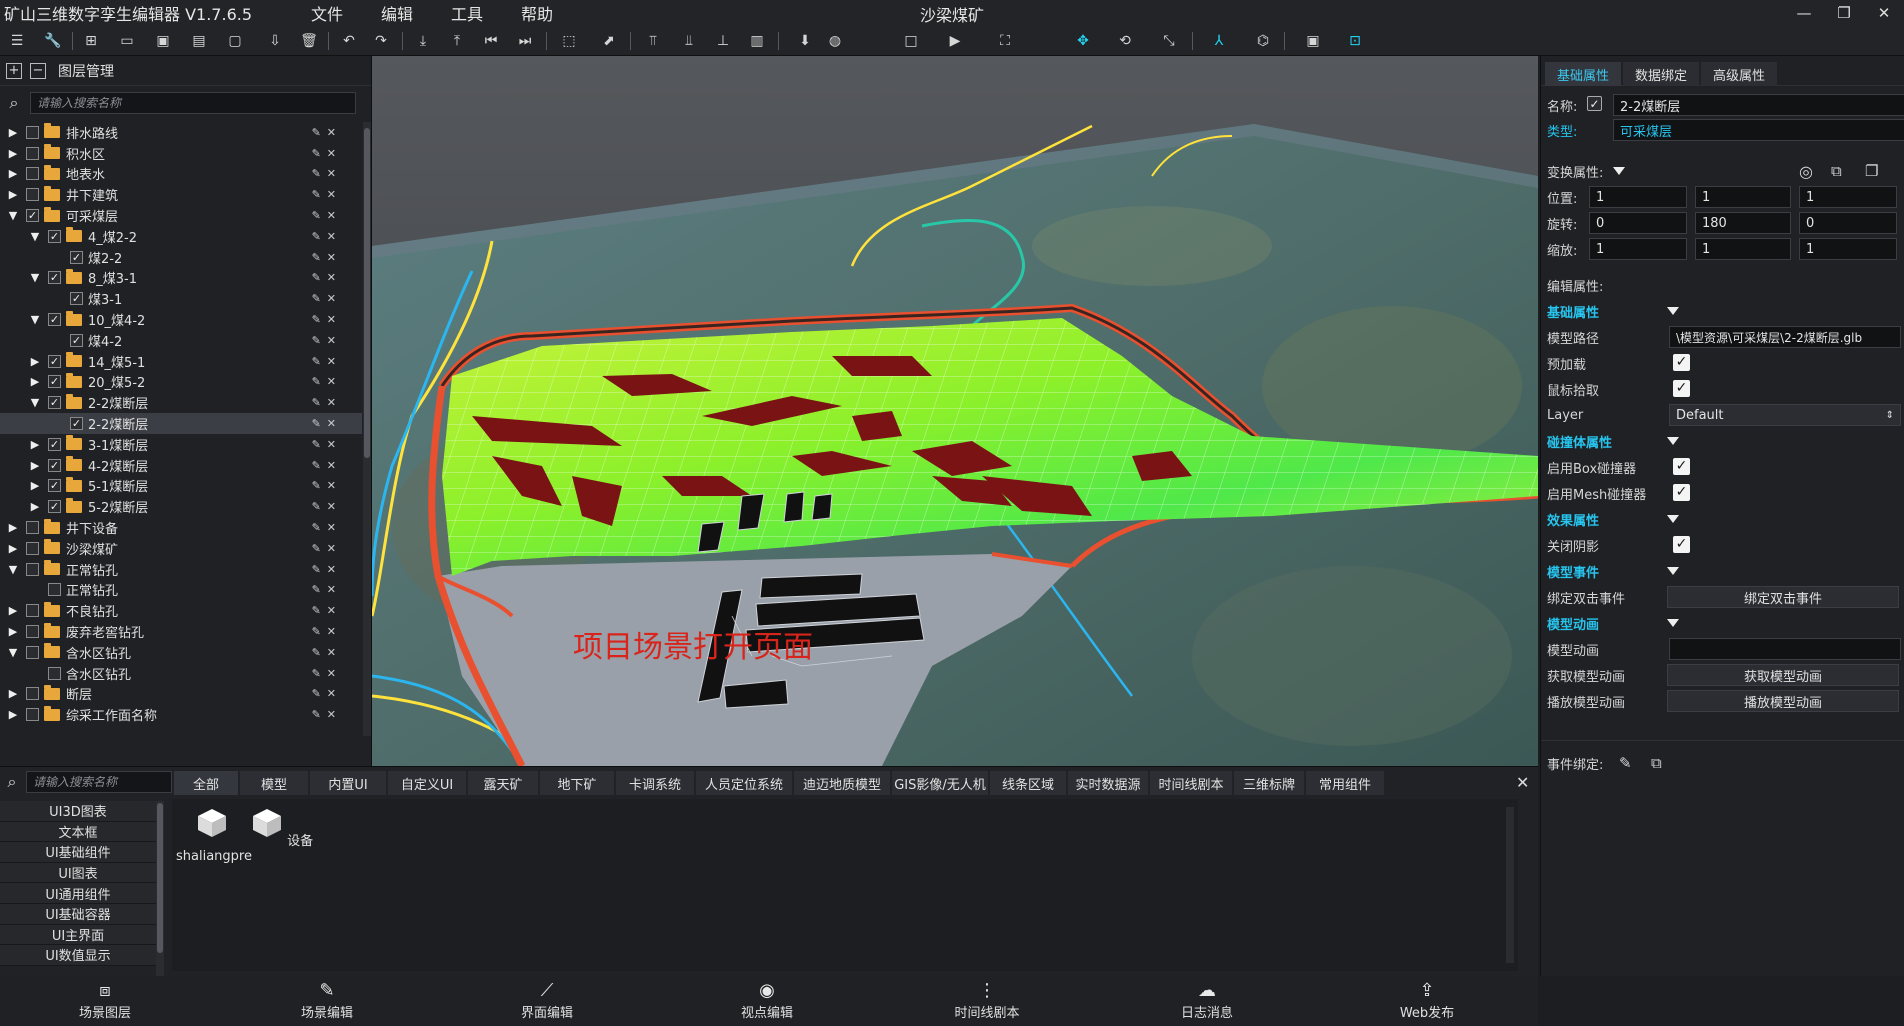  I want to click on target-icon: ◎, so click(1806, 171).